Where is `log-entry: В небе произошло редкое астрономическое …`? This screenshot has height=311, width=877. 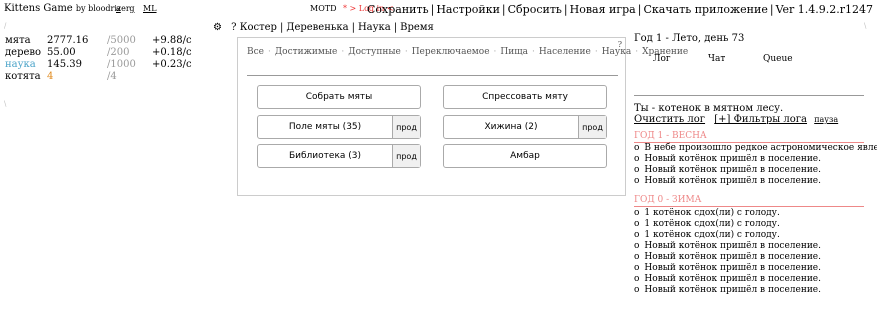
log-entry: В небе произошло редкое астрономическое … is located at coordinates (755, 148).